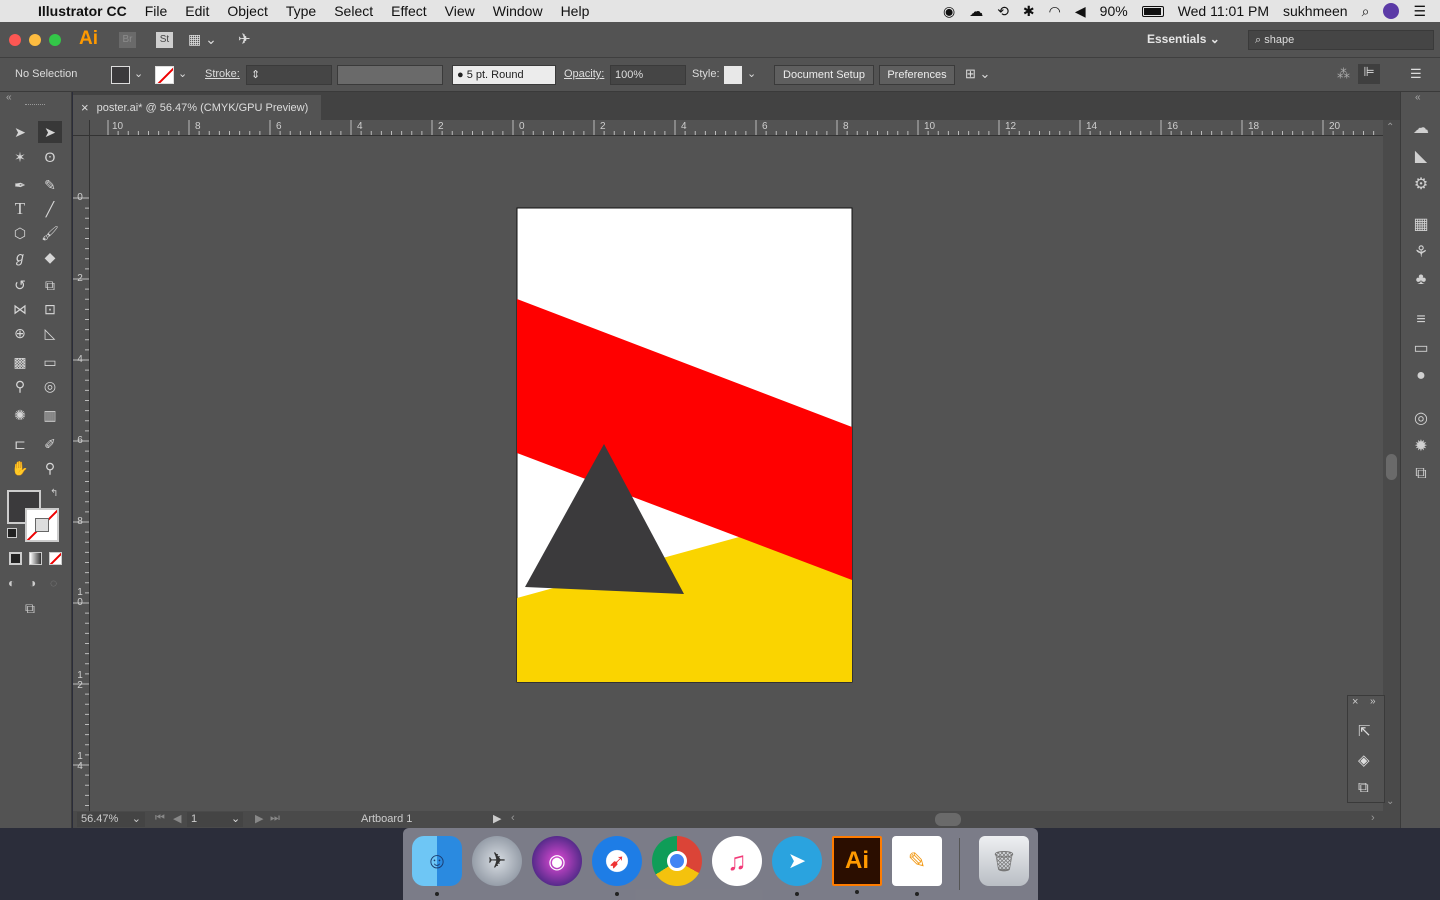 Image resolution: width=1440 pixels, height=900 pixels. What do you see at coordinates (1363, 787) in the screenshot?
I see `artboards-panel-icon: ⧉` at bounding box center [1363, 787].